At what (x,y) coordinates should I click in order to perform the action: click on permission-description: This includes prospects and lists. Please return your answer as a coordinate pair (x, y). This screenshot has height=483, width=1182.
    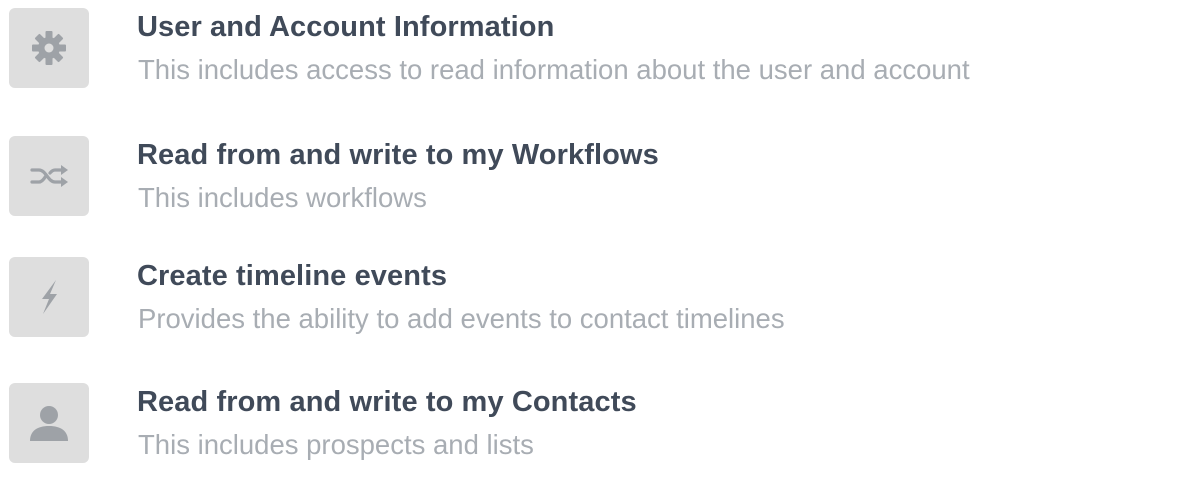
    Looking at the image, I should click on (336, 444).